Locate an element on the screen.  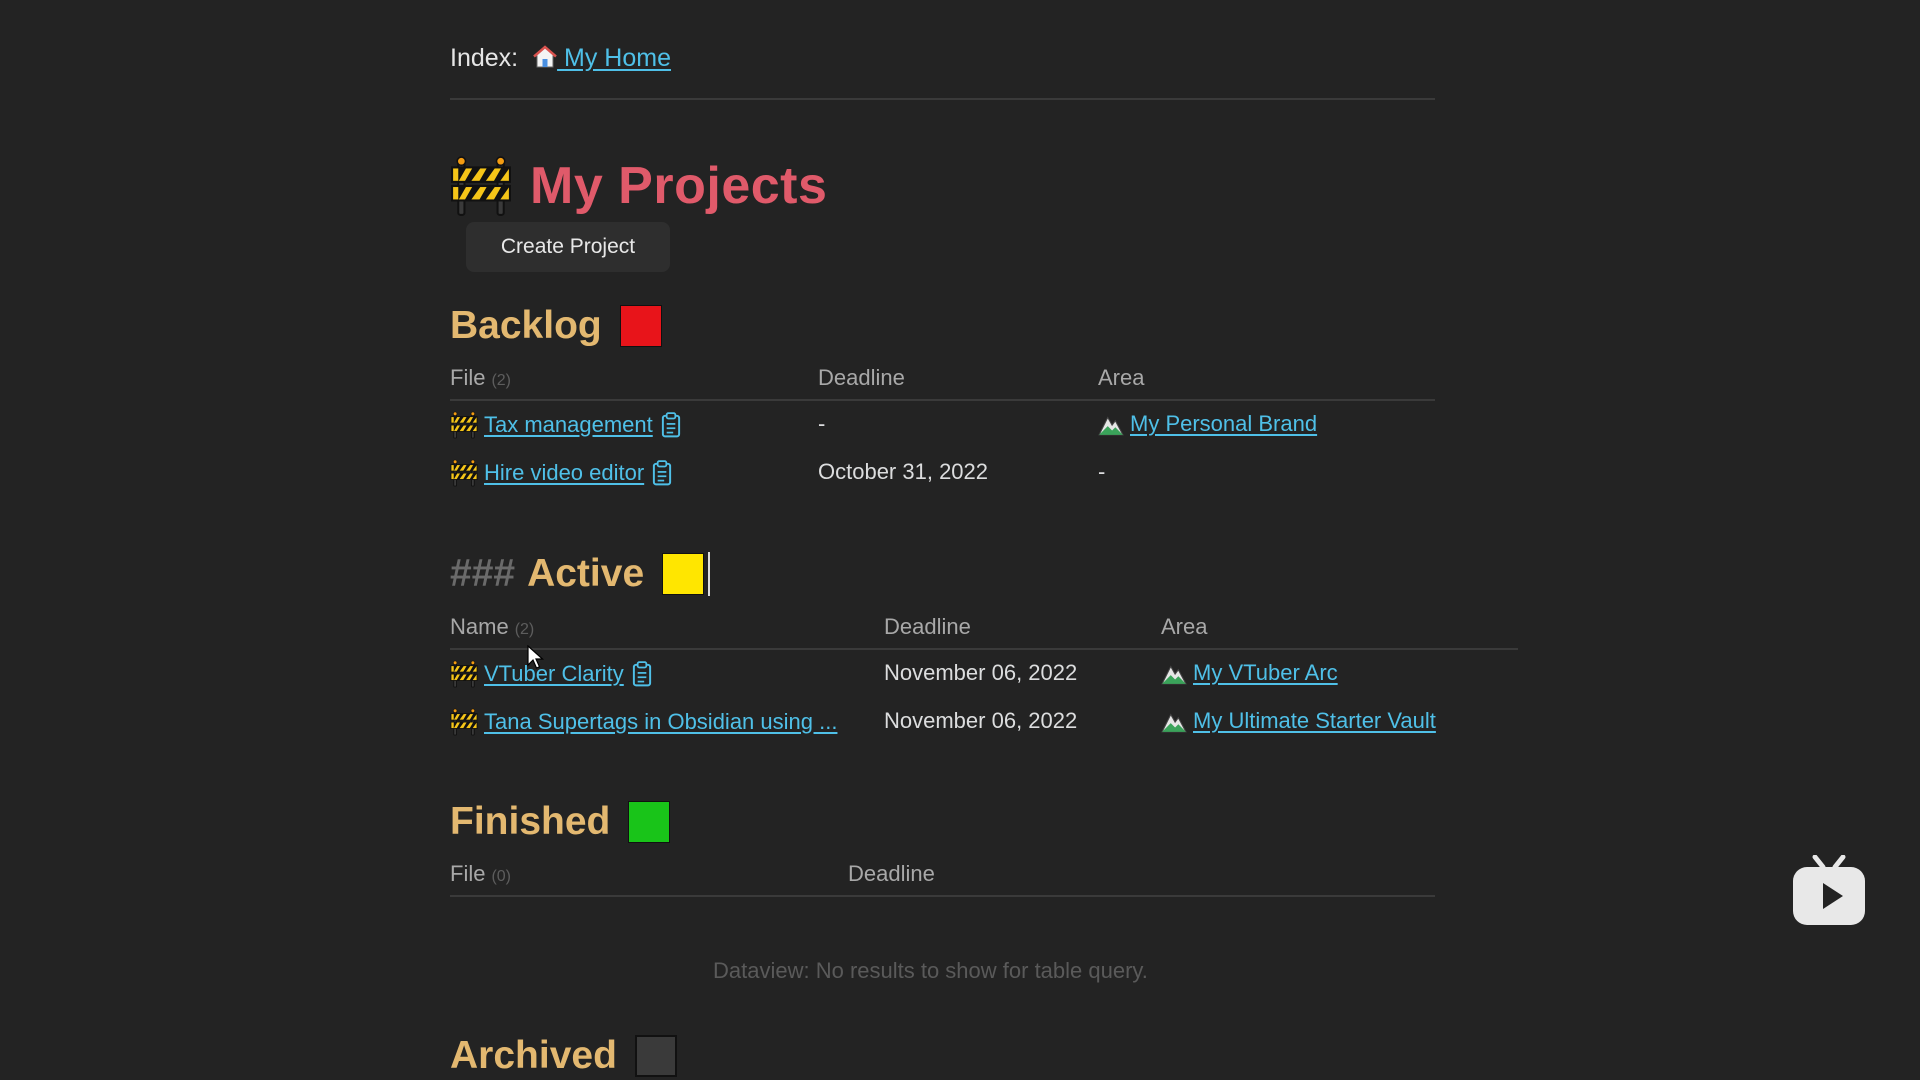
backlog-color-square is located at coordinates (640, 326).